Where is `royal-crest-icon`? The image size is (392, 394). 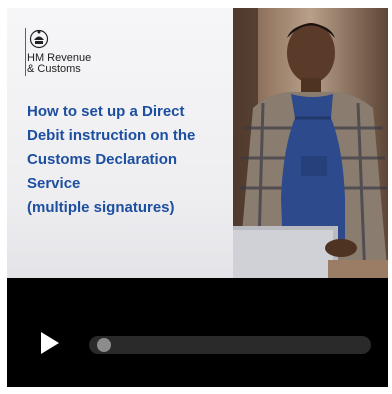
royal-crest-icon is located at coordinates (39, 39).